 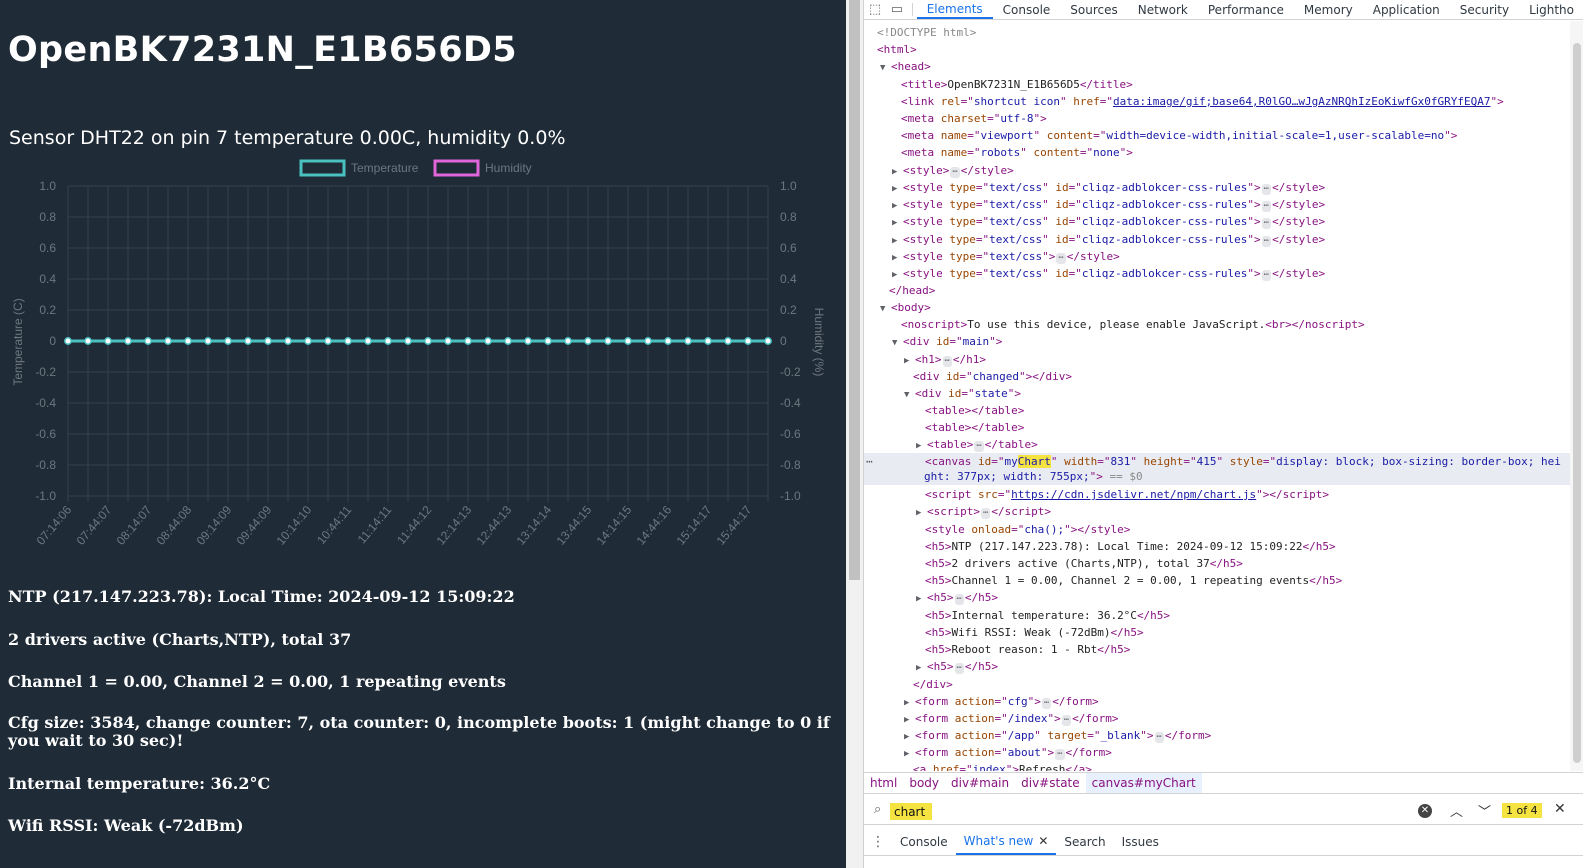 I want to click on tab-security: Security, so click(x=1484, y=9).